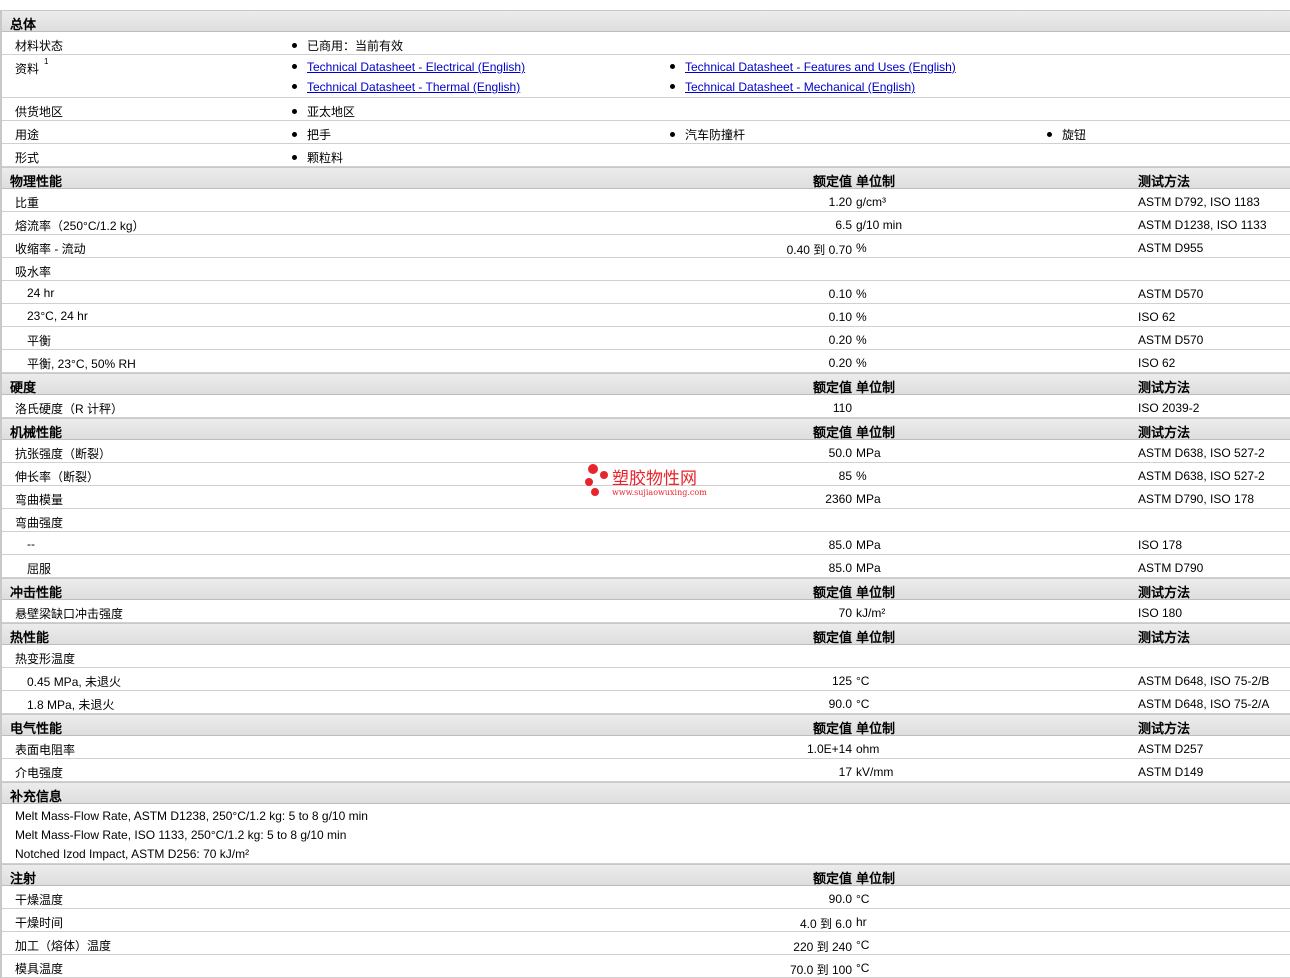  I want to click on property-row: 抗张强度（断裂） 50.0 MPa ASTM D638, ISO 527-2, so click(646, 451).